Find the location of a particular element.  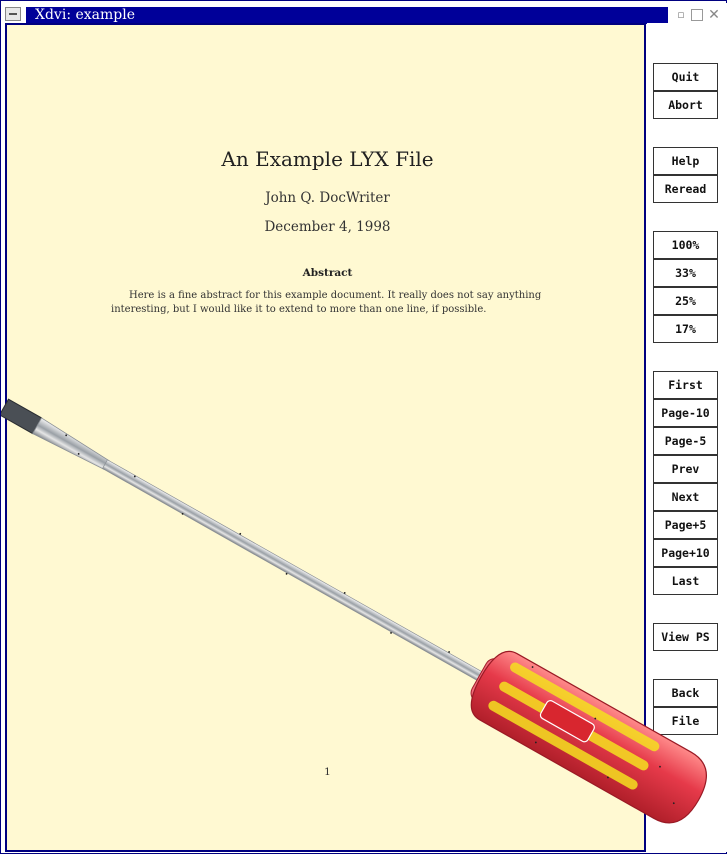

help-button: Help is located at coordinates (685, 161).